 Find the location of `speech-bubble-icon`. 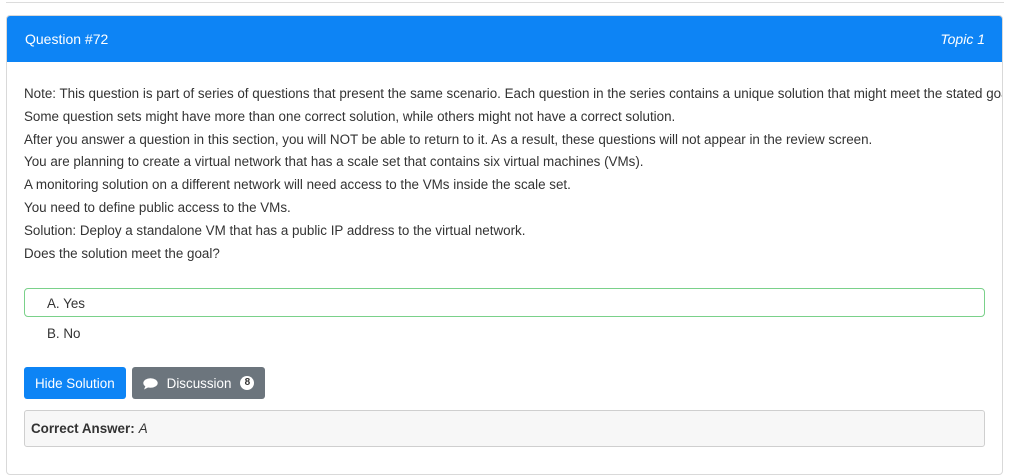

speech-bubble-icon is located at coordinates (150, 384).